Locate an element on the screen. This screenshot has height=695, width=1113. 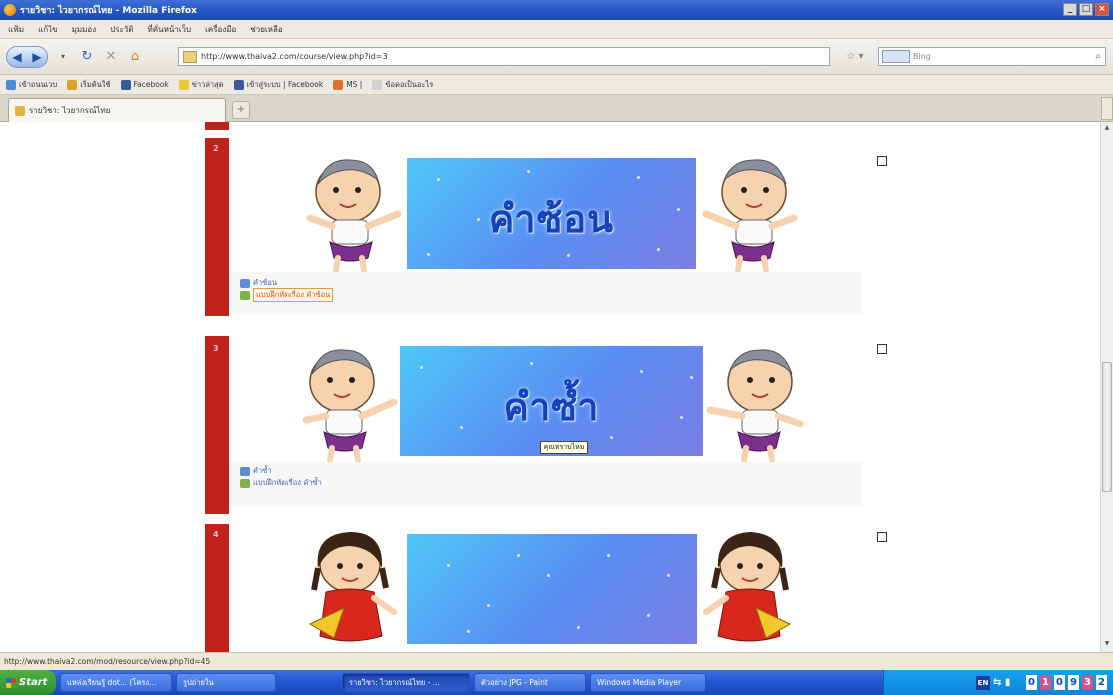
banner-image is located at coordinates (552, 589).